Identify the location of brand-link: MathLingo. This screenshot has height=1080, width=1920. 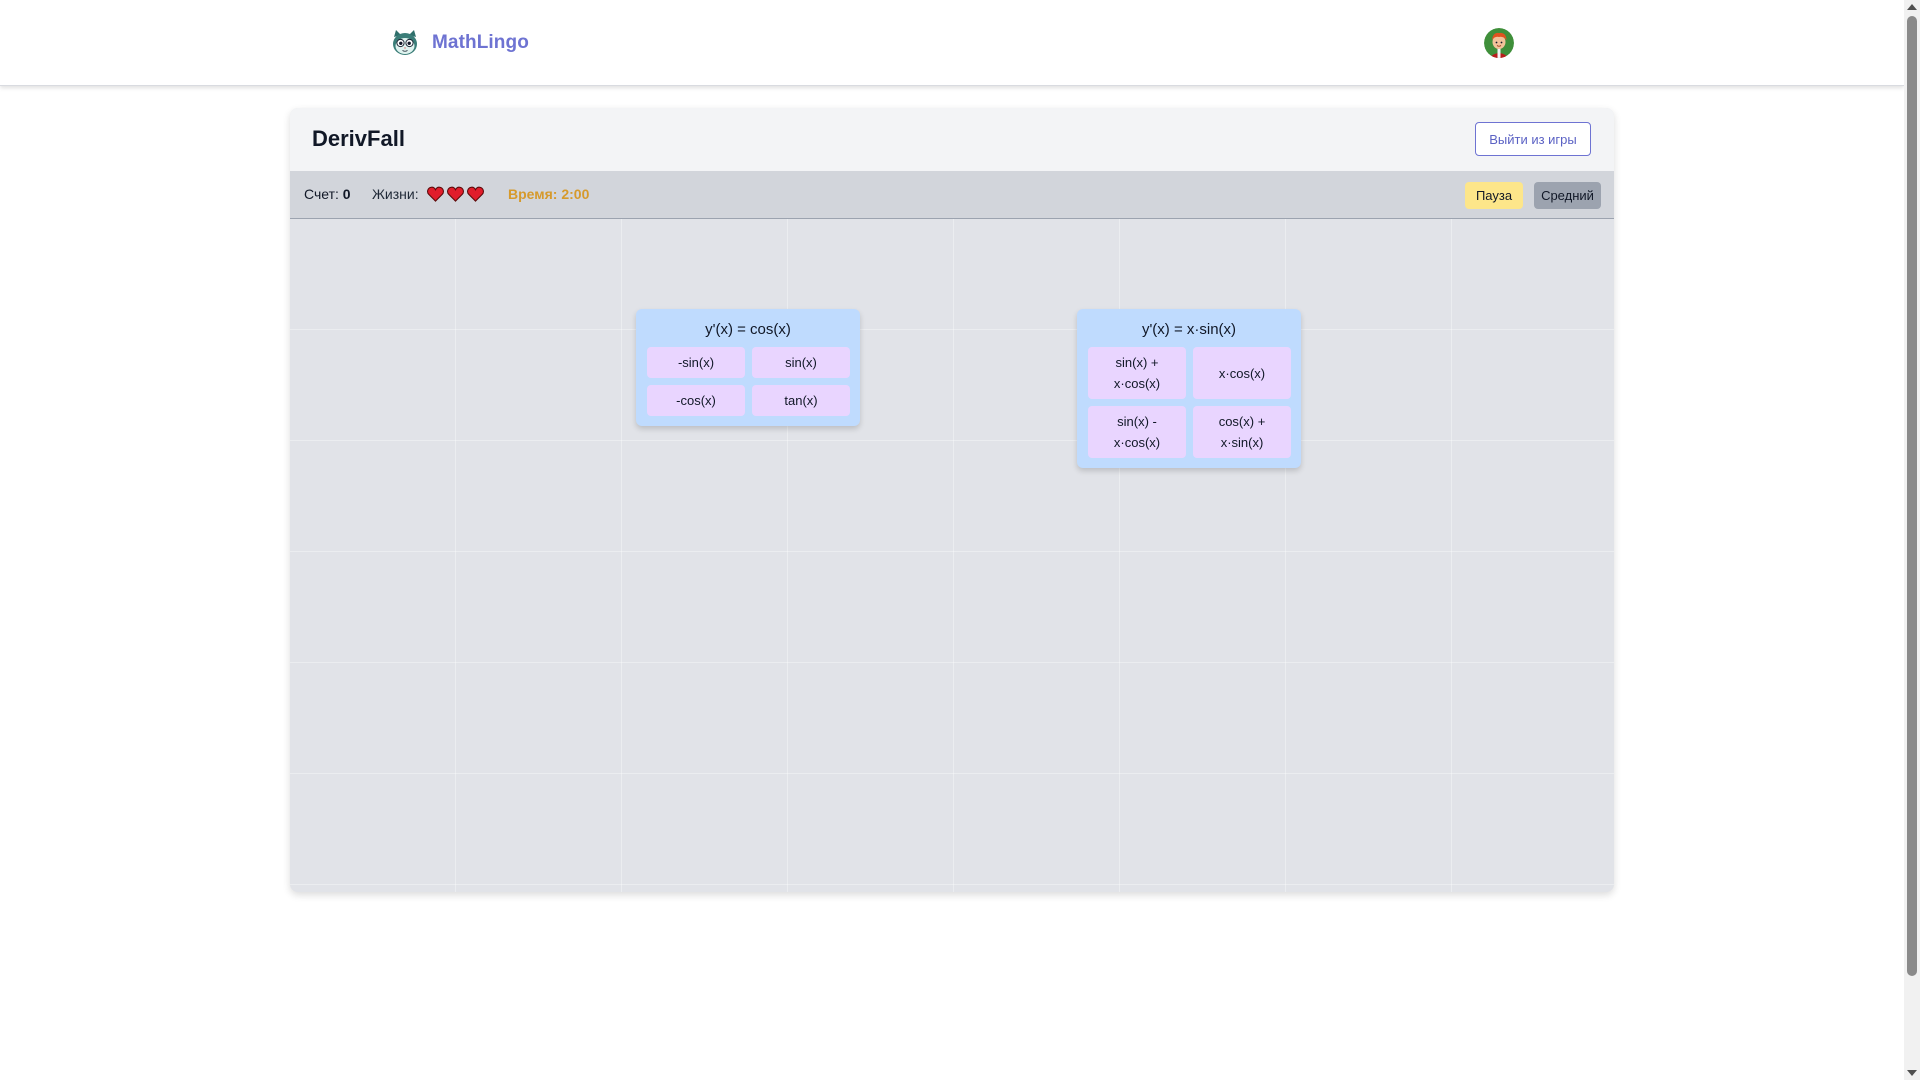
(459, 43).